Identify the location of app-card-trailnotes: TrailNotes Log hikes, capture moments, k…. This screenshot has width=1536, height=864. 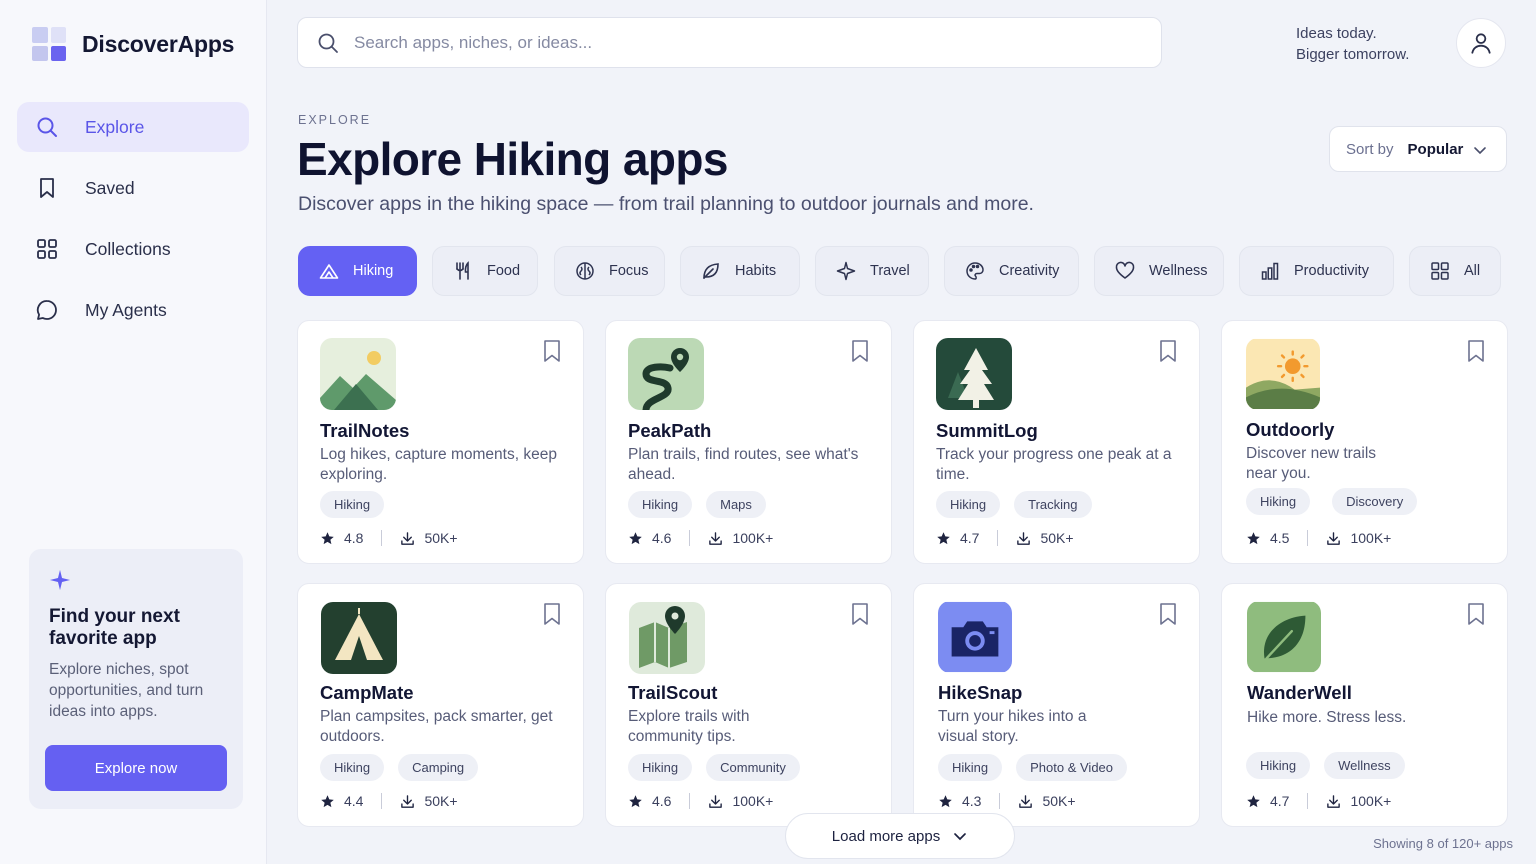
(440, 442).